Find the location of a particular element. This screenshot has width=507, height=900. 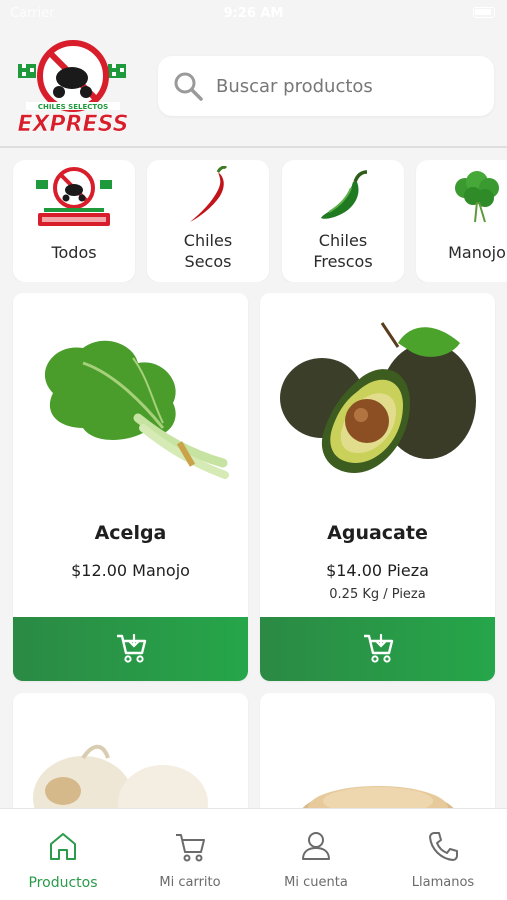

product-name: Aguacate is located at coordinates (377, 533).